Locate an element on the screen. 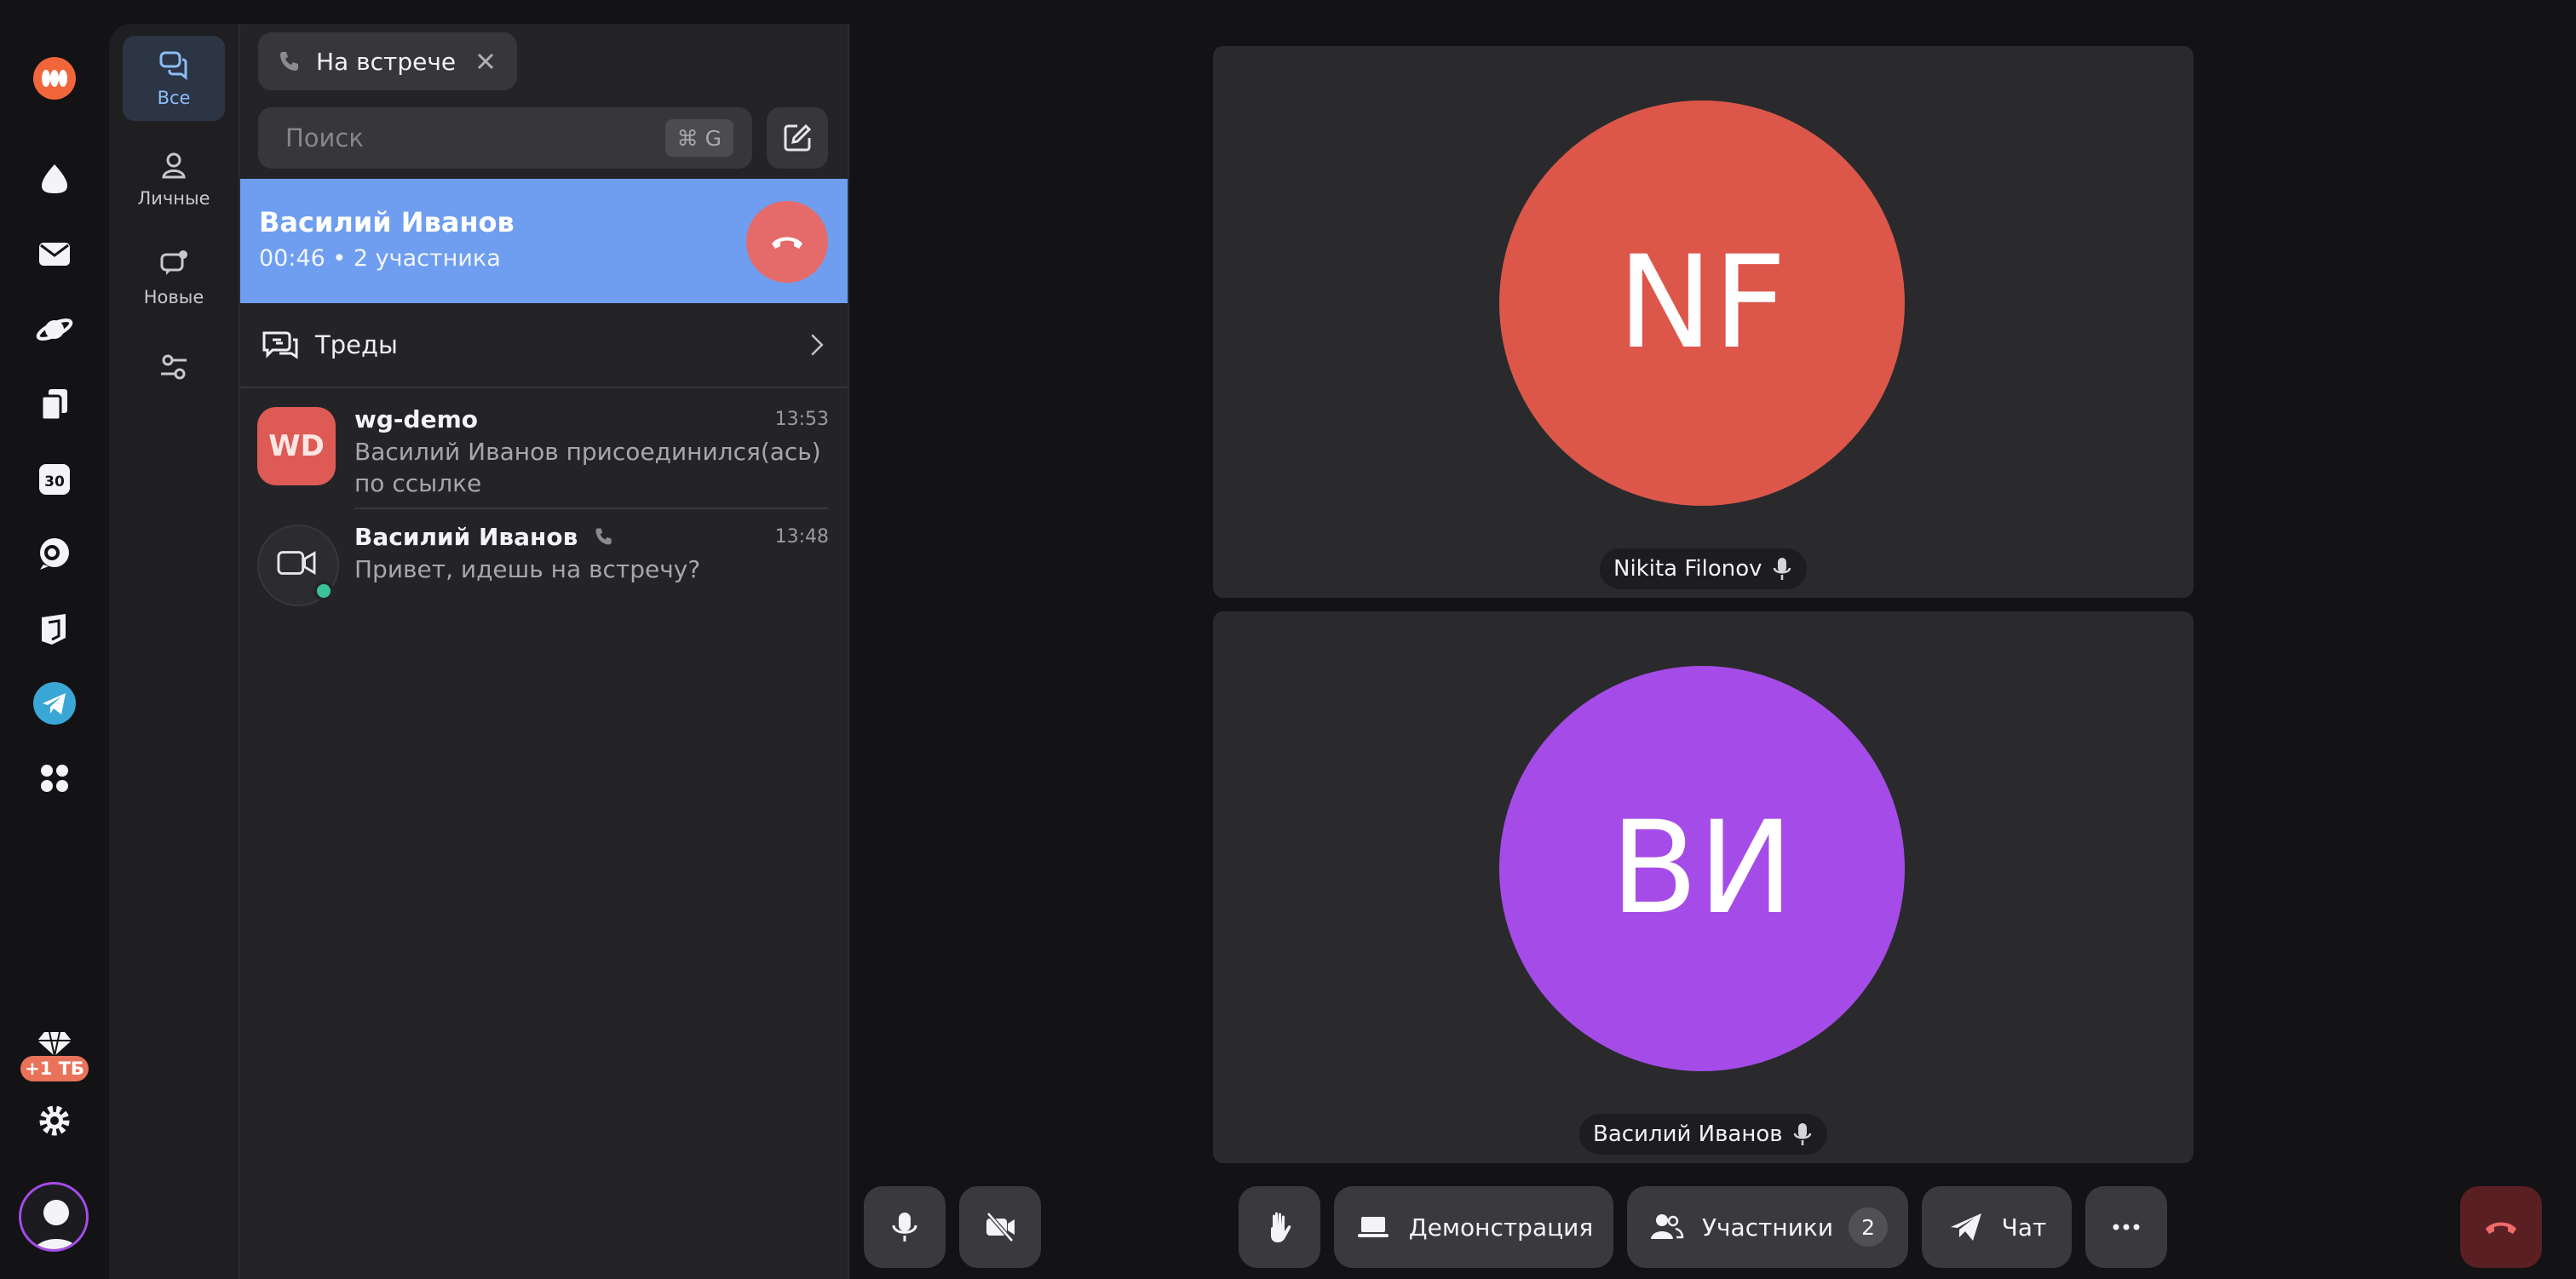 The image size is (2576, 1279). close-icon is located at coordinates (486, 62).